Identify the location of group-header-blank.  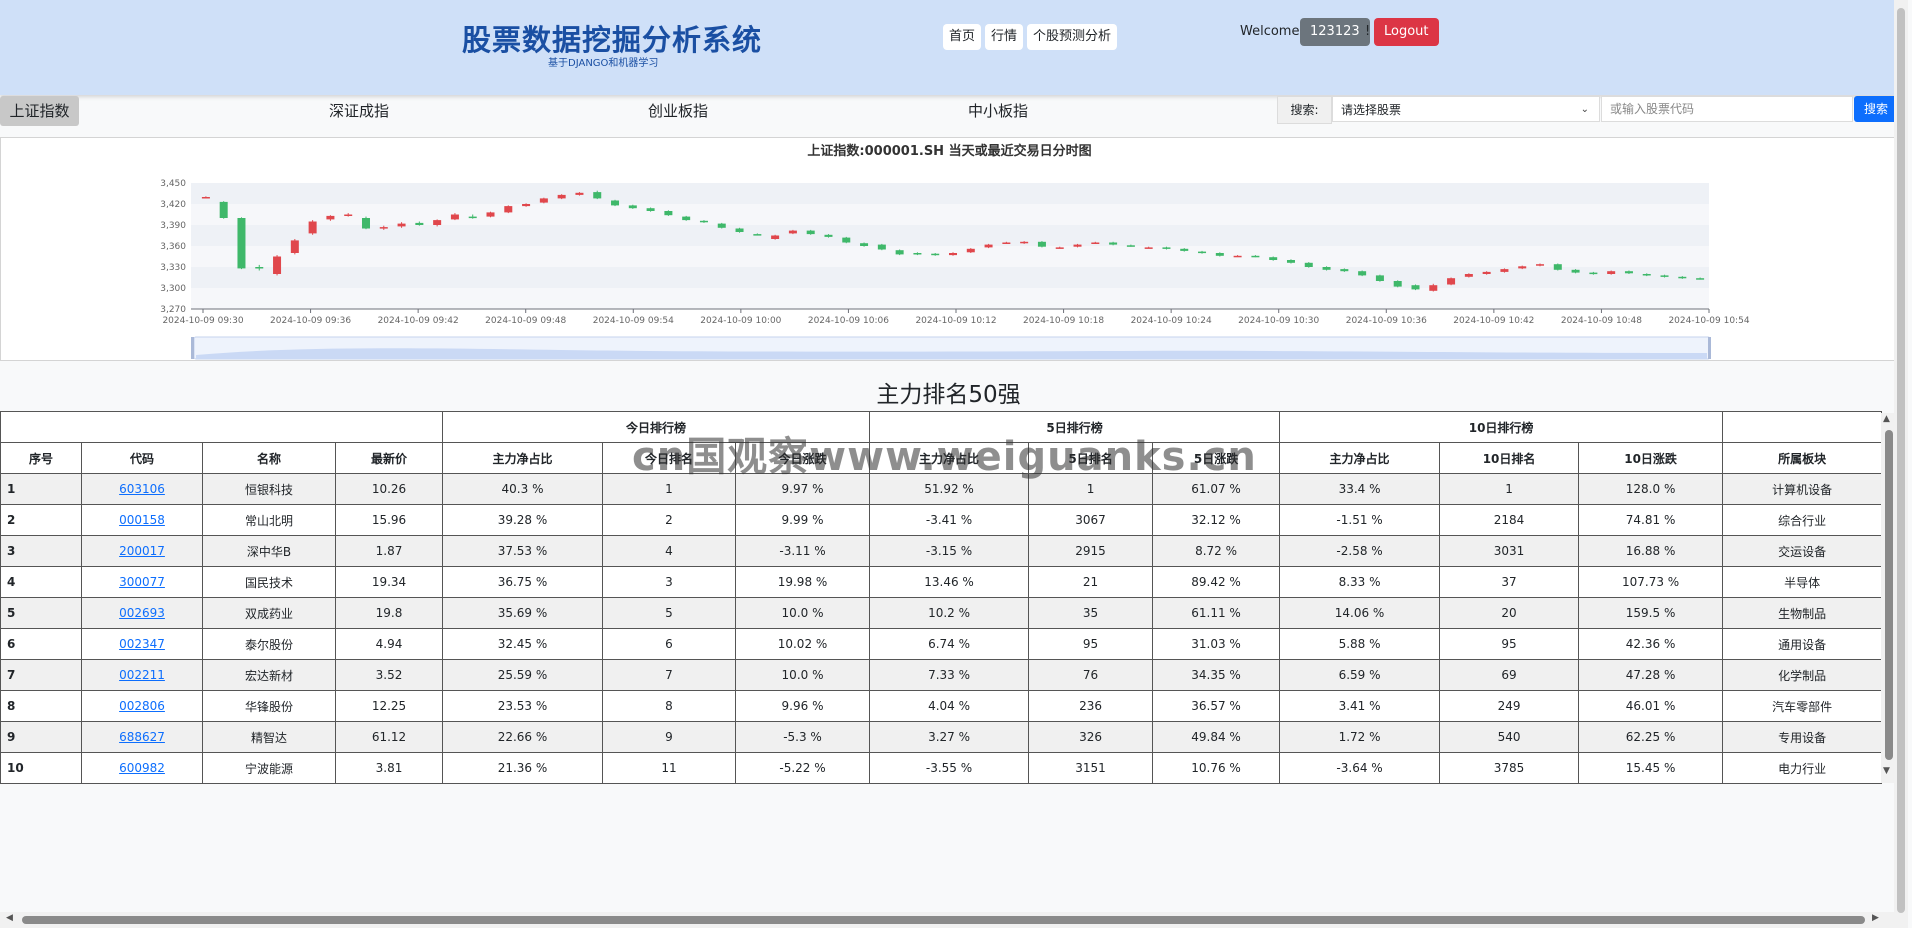
(221, 427).